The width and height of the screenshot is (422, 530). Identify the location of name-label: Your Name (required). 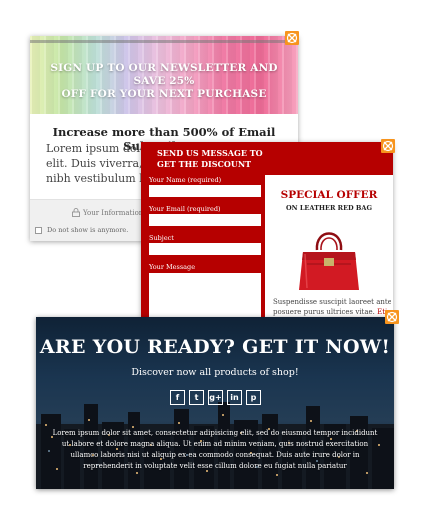
(185, 180).